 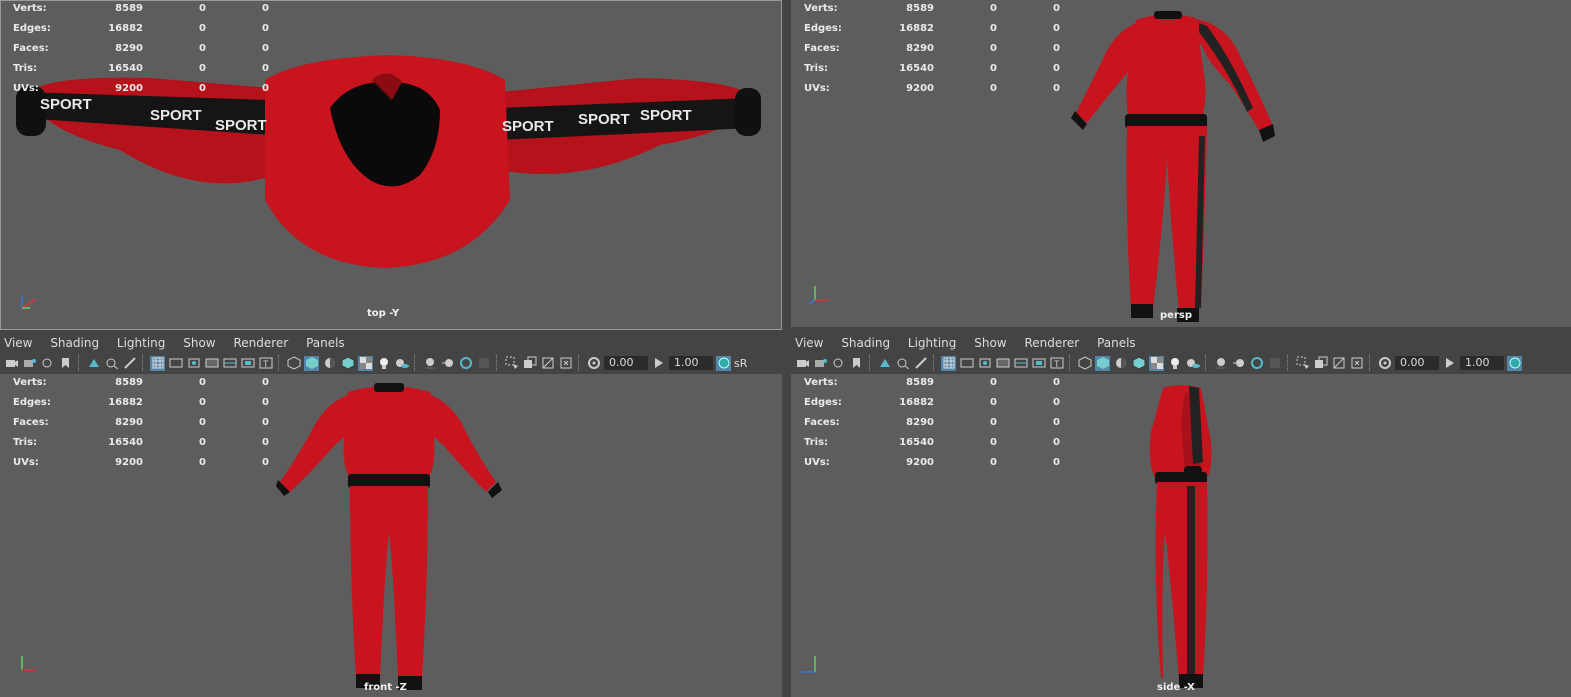 What do you see at coordinates (141, 382) in the screenshot?
I see `hud-row-verts: Verts: 8589 0 0` at bounding box center [141, 382].